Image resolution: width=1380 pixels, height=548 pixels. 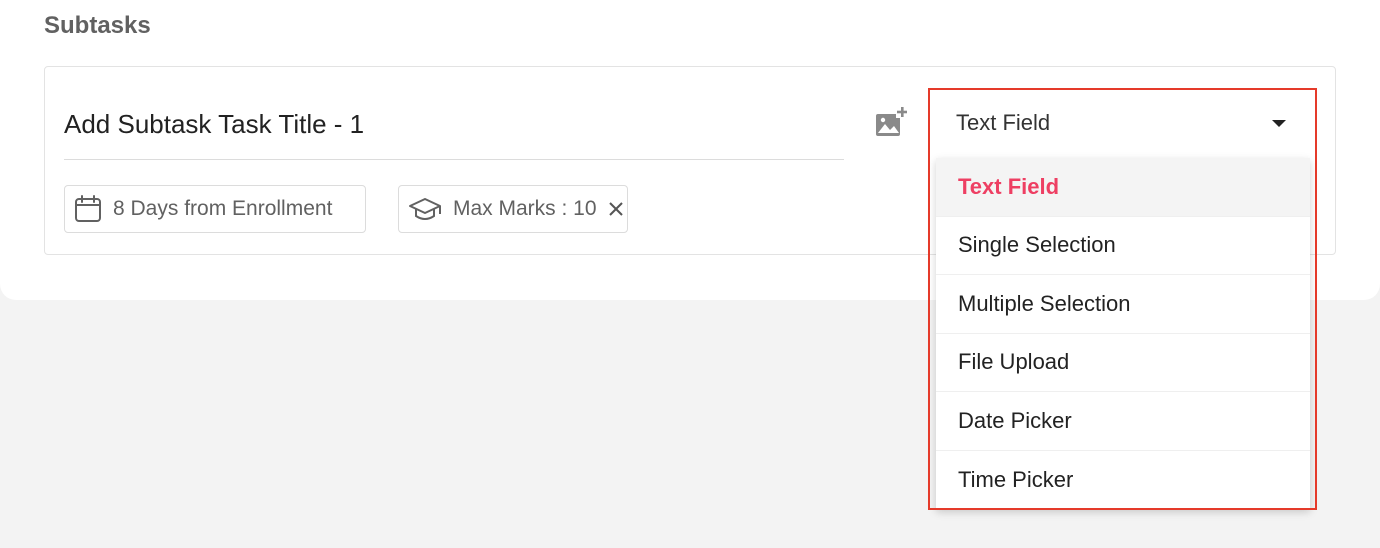 I want to click on max-marks-label: Max Marks : 10, so click(x=525, y=208).